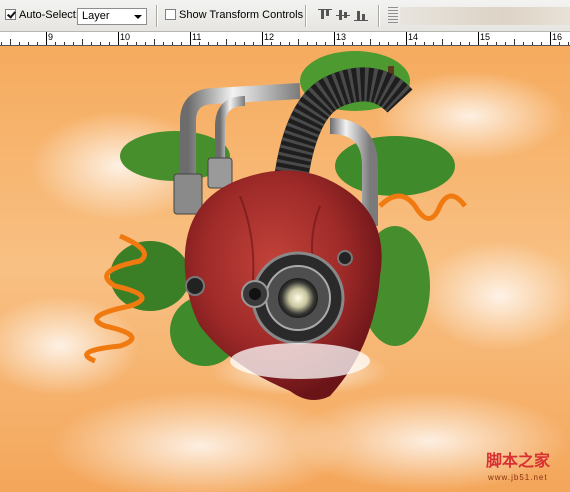  What do you see at coordinates (485, 37) in the screenshot?
I see `ruler-label: 15` at bounding box center [485, 37].